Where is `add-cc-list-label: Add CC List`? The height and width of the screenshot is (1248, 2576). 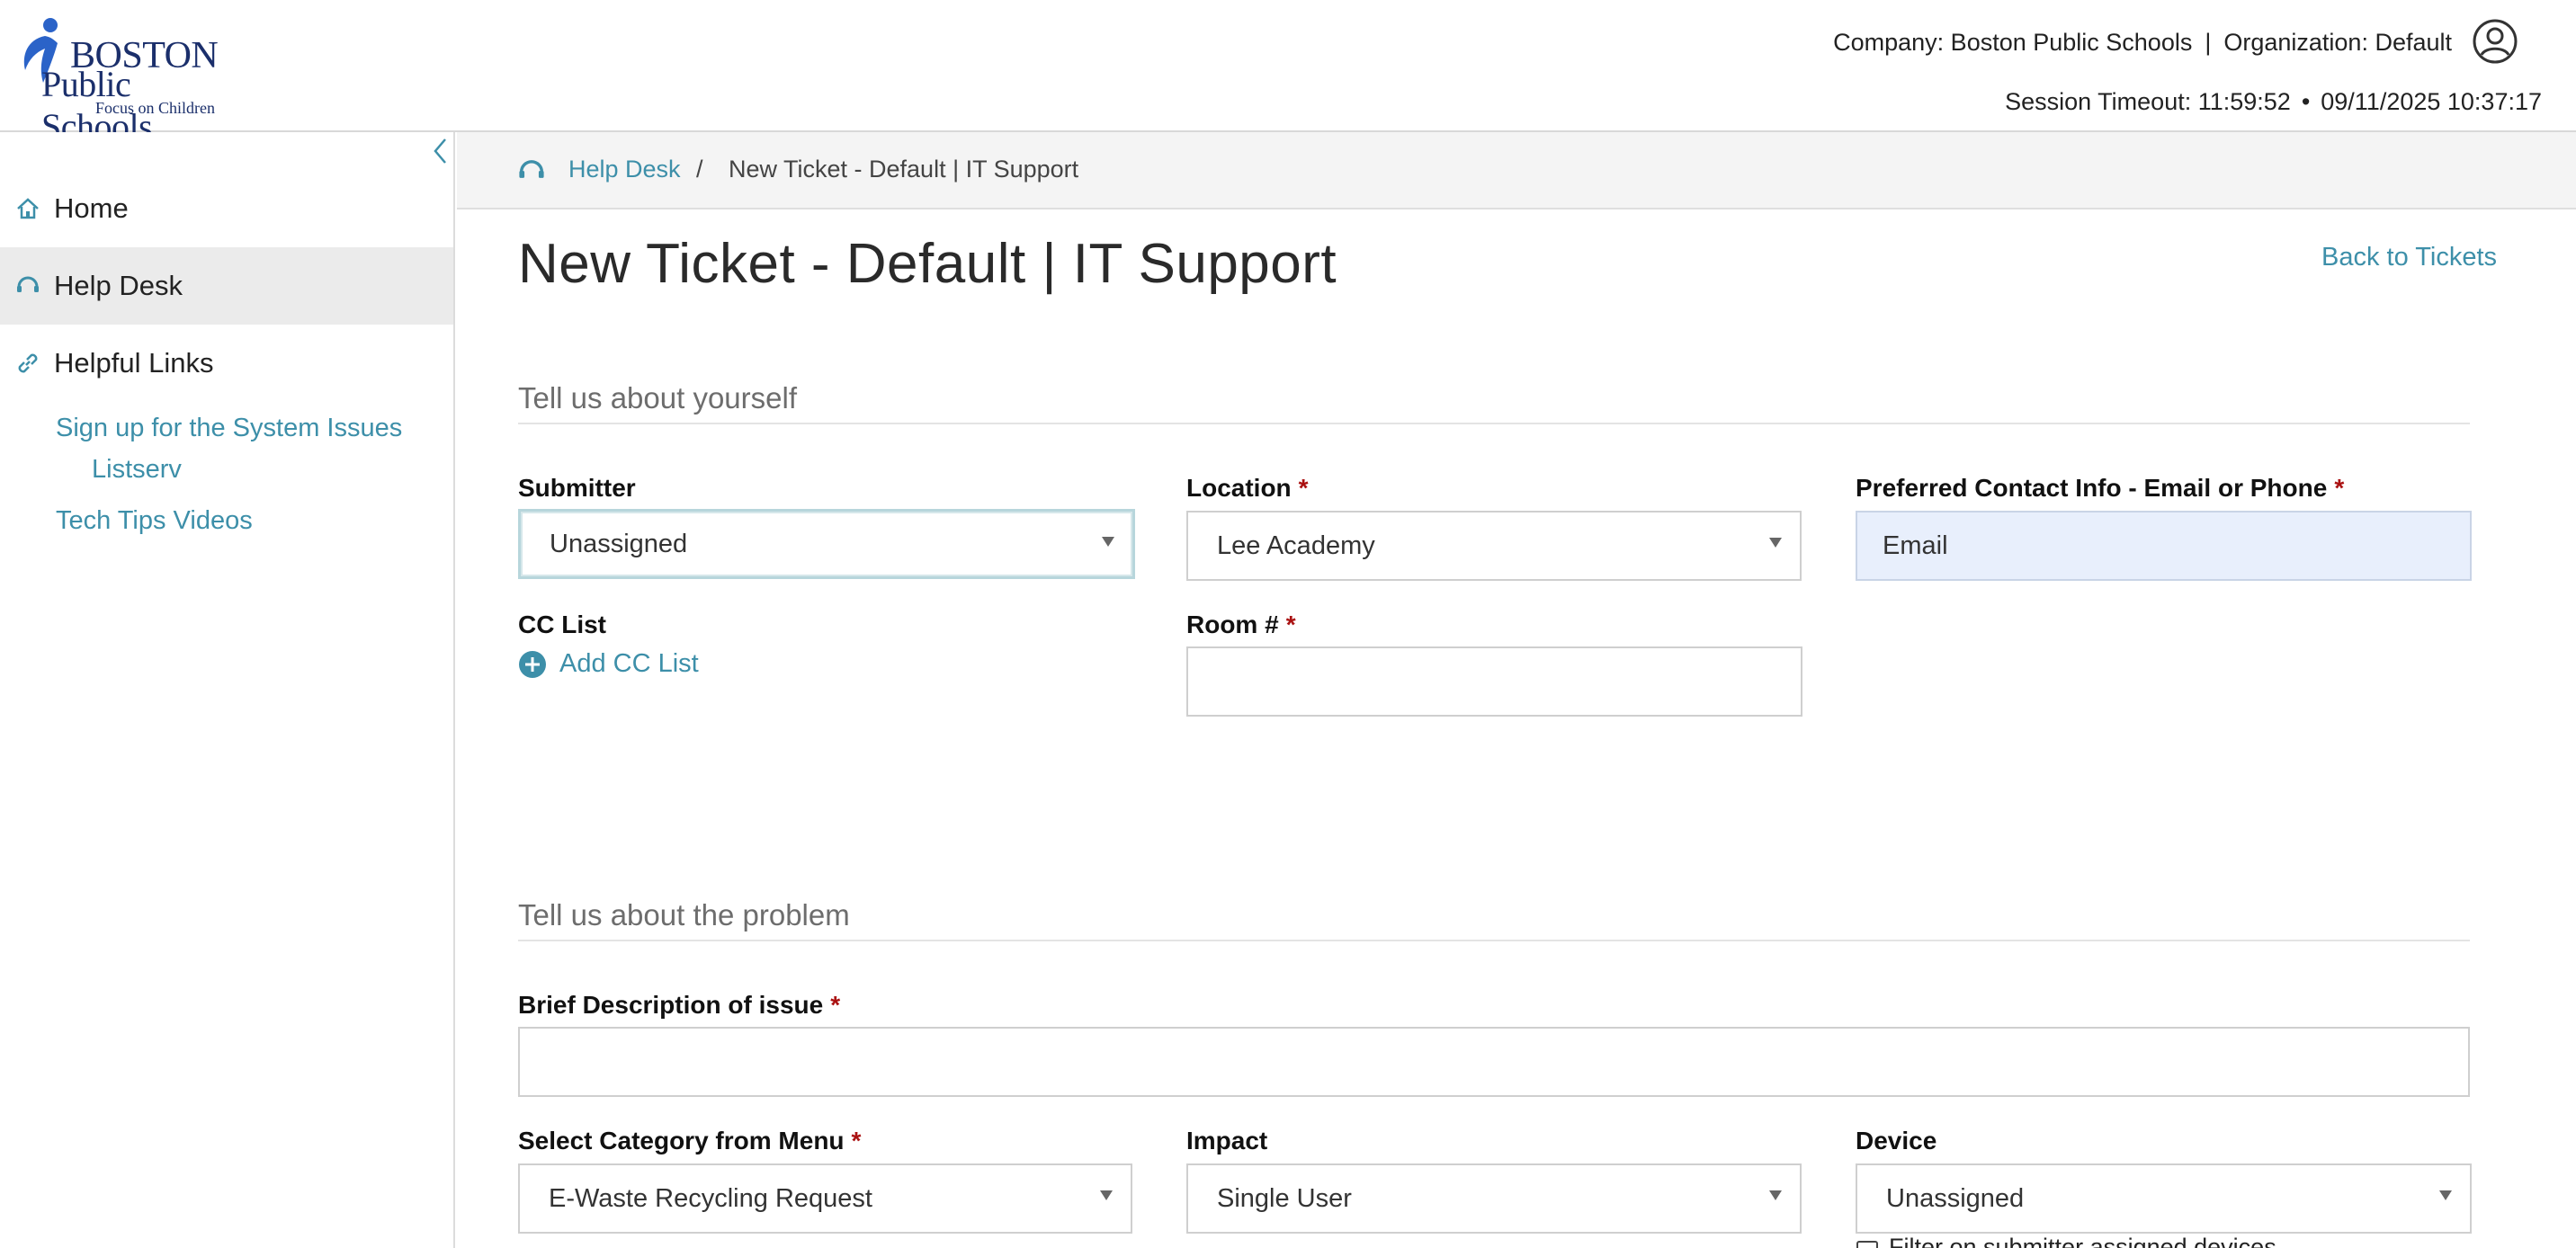
add-cc-list-label: Add CC List is located at coordinates (629, 663).